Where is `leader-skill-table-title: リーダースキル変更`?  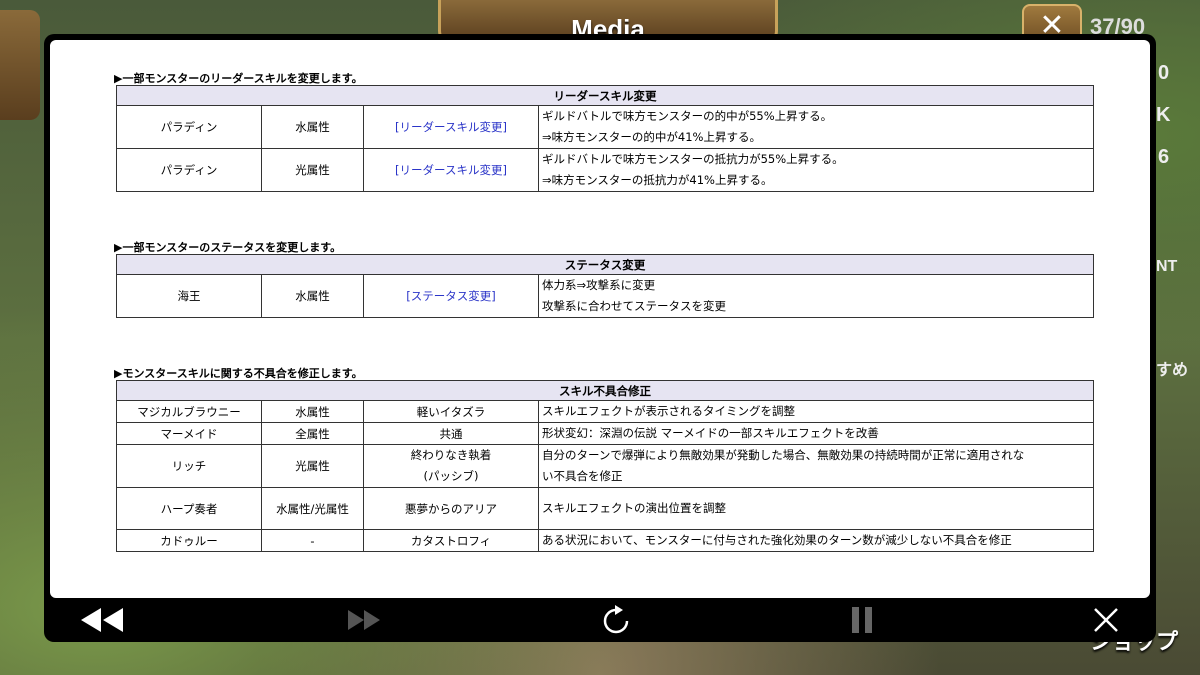 leader-skill-table-title: リーダースキル変更 is located at coordinates (605, 95).